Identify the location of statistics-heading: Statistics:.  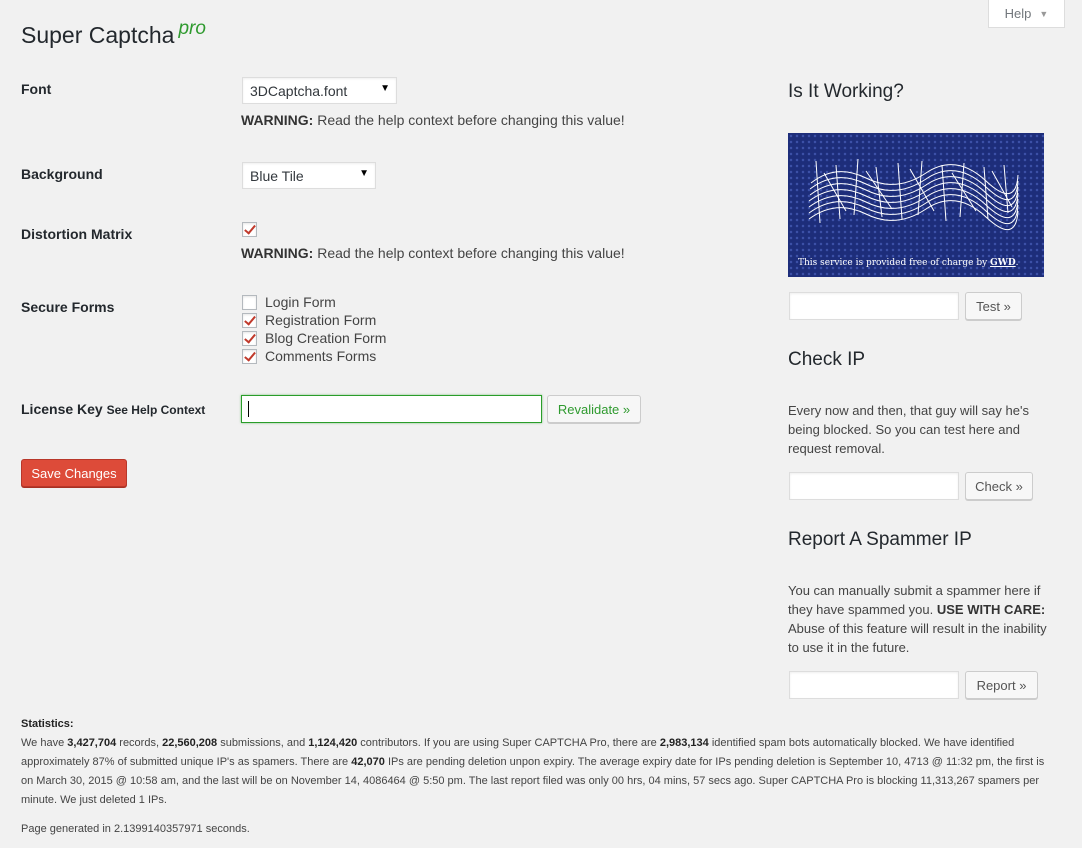
(47, 724).